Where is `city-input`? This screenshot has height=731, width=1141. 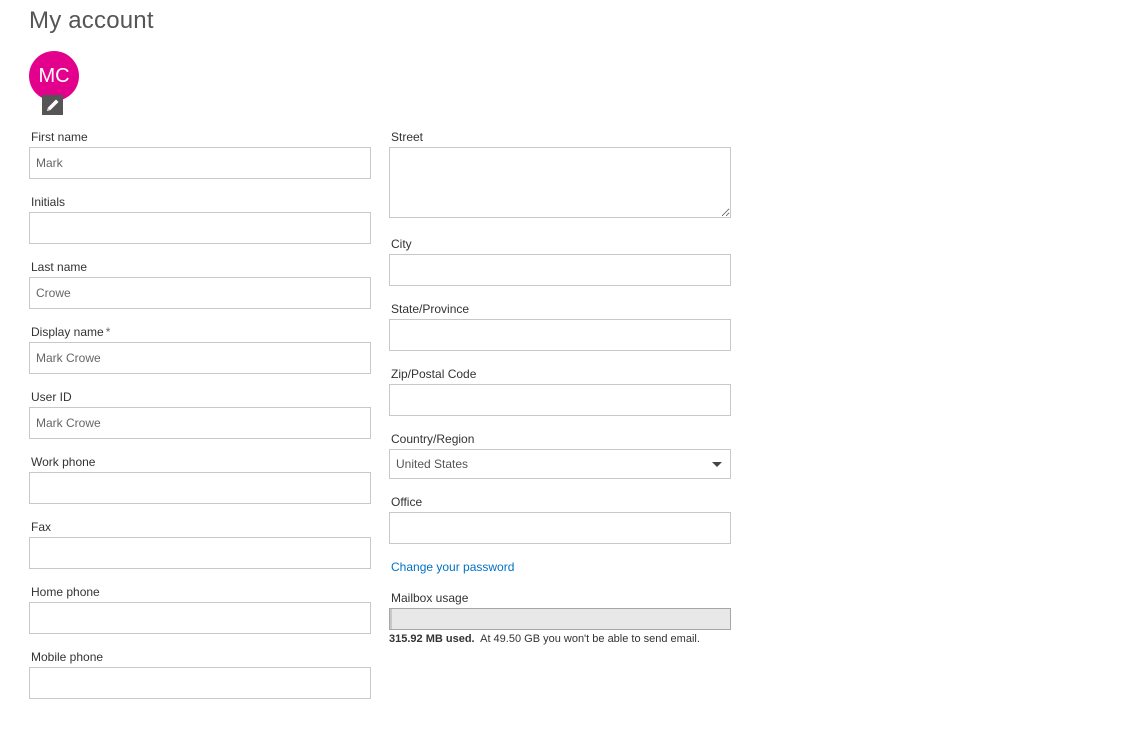 city-input is located at coordinates (560, 270).